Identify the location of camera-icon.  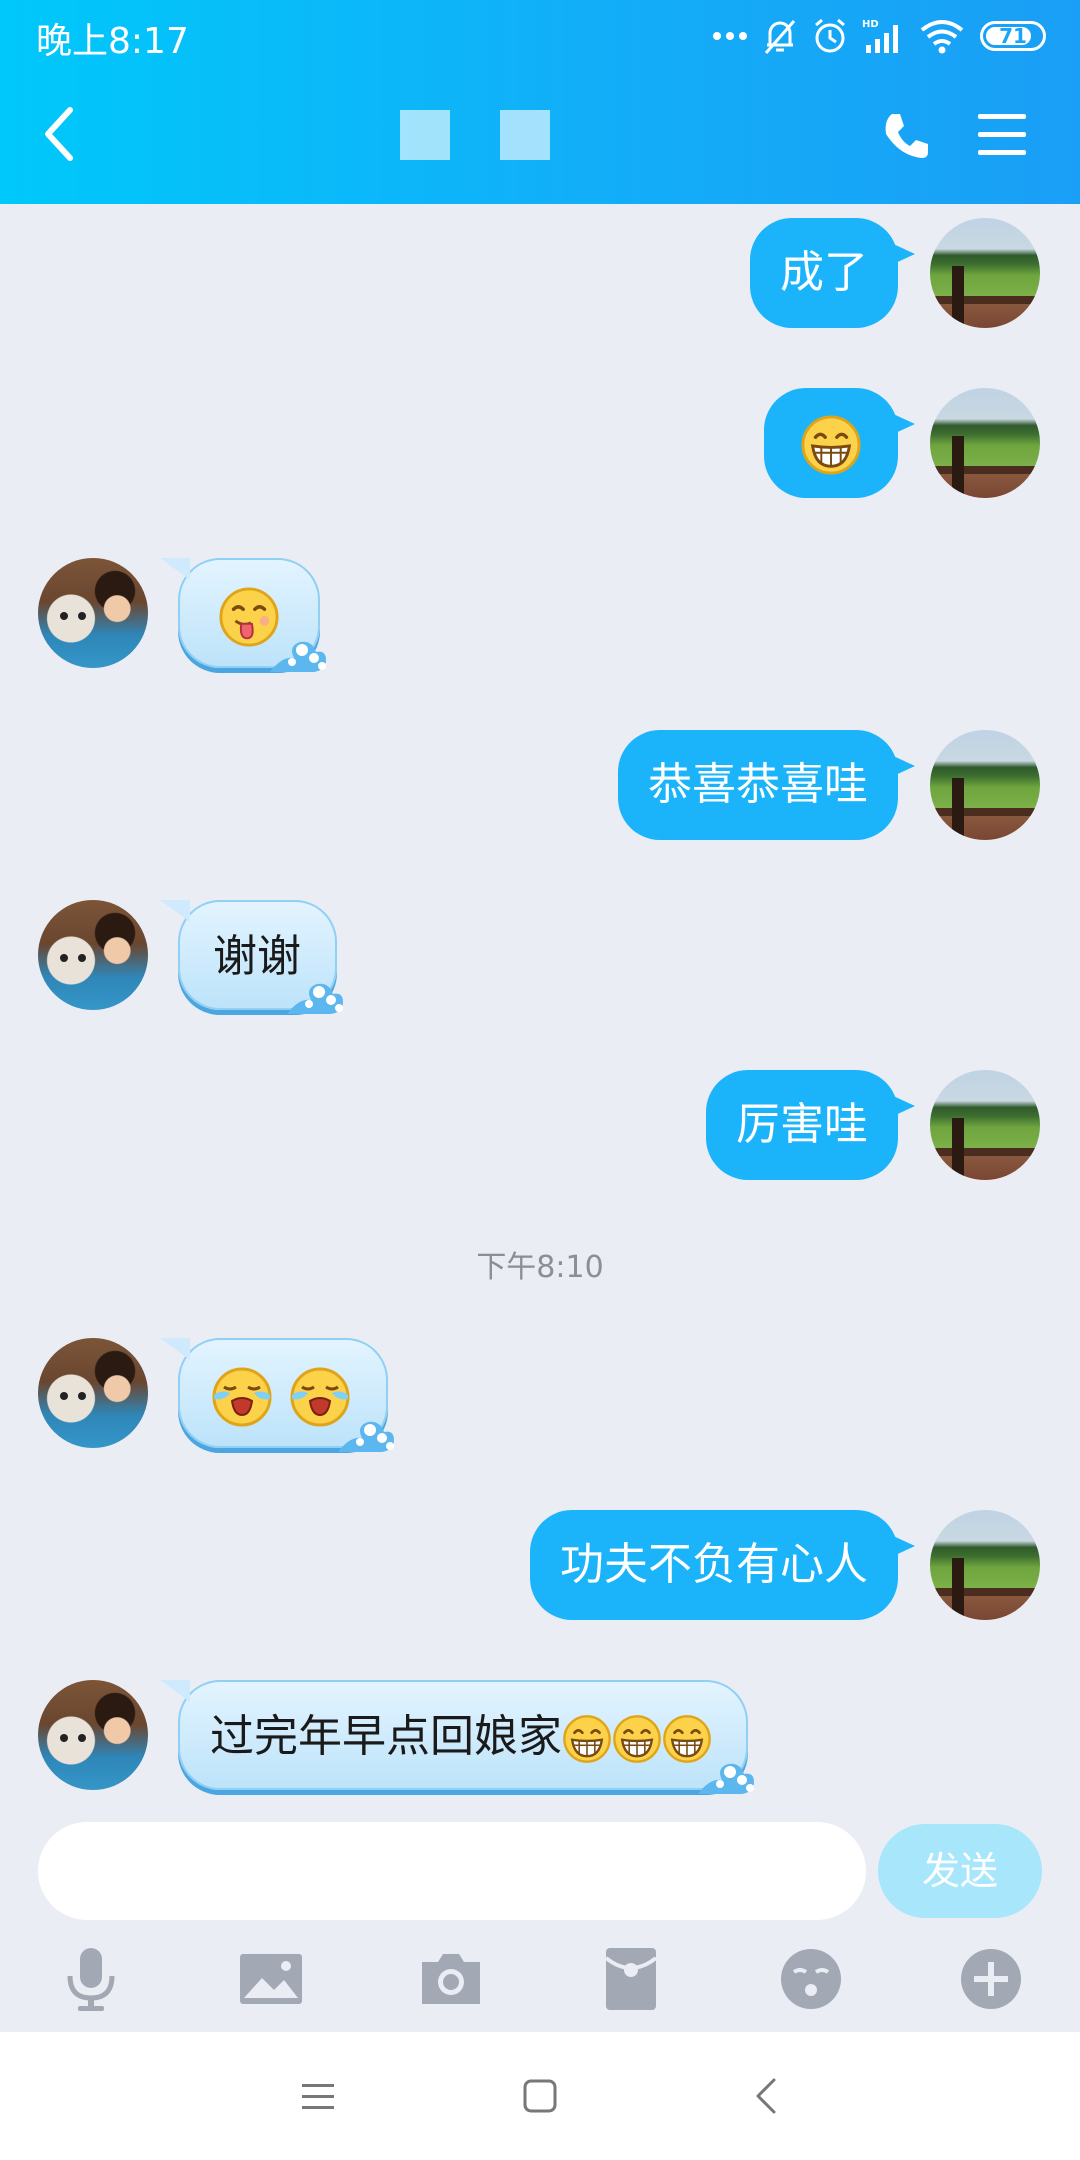
(451, 1979).